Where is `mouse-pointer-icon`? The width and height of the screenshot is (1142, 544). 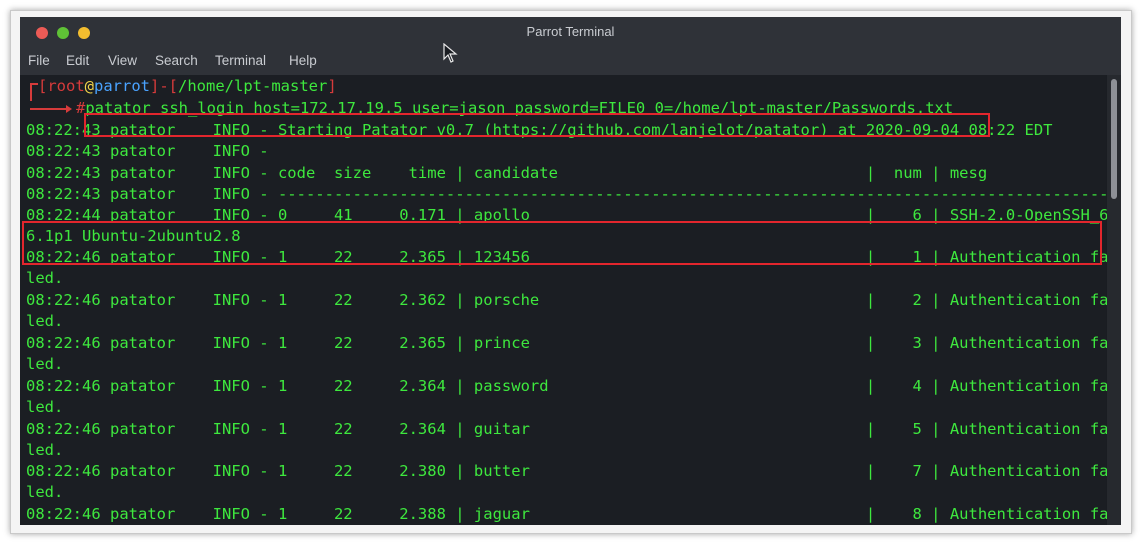 mouse-pointer-icon is located at coordinates (450, 53).